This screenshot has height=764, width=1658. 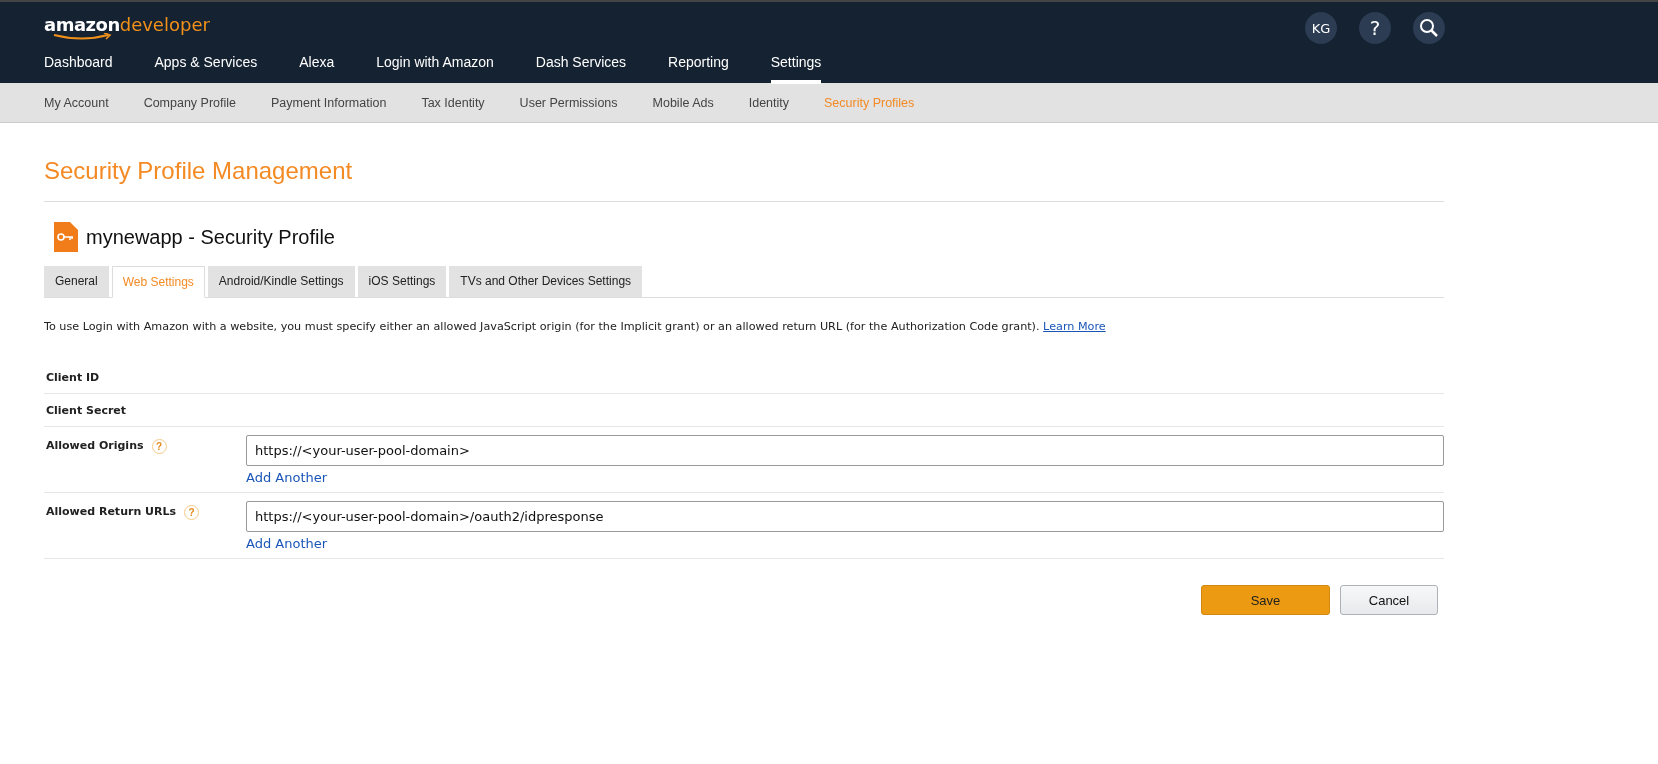 I want to click on subnav-link: Tax Identity, so click(x=453, y=102).